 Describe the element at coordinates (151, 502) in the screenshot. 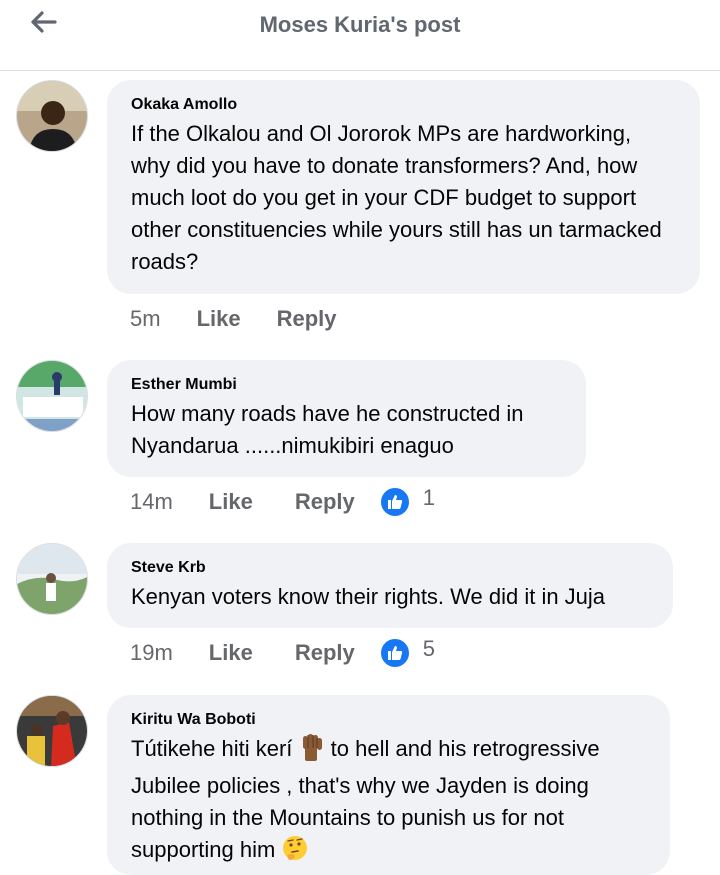

I see `comment-time: 14m` at that location.